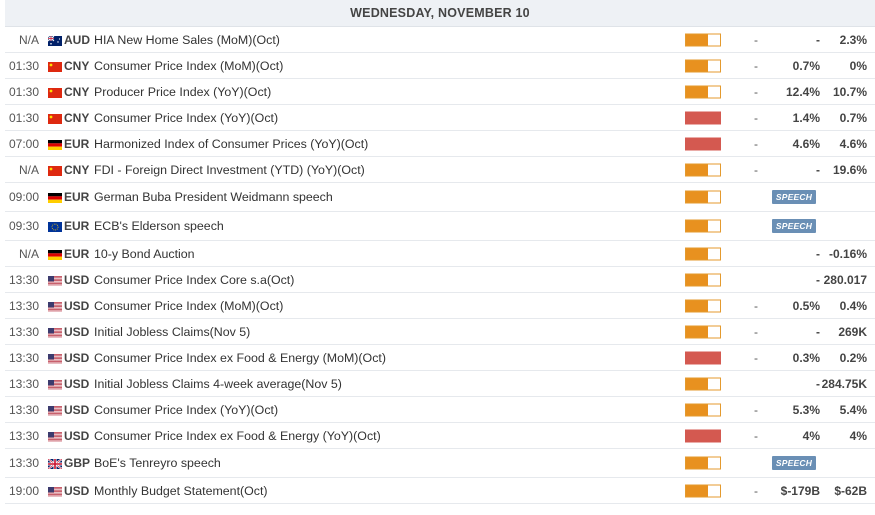  I want to click on consensus-value: 1.4%, so click(806, 117).